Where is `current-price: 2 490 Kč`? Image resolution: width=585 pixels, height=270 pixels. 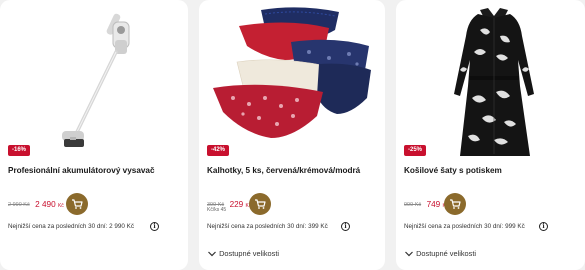 current-price: 2 490 Kč is located at coordinates (49, 204).